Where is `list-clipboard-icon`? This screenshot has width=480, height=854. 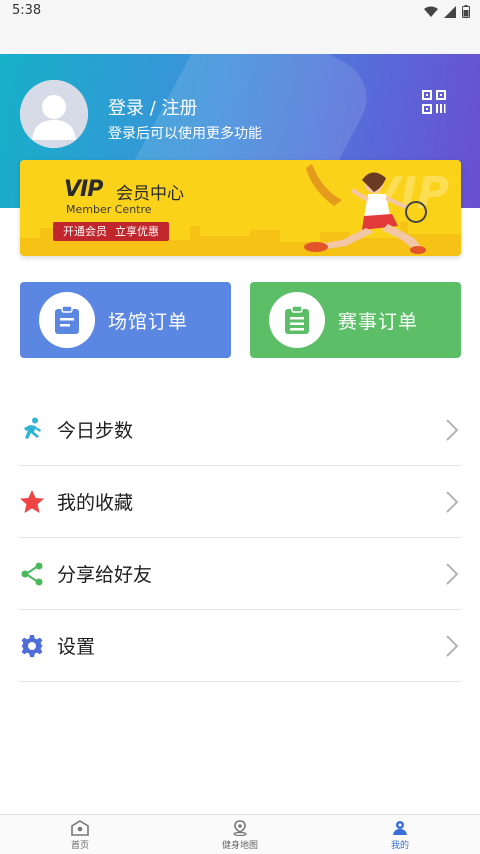 list-clipboard-icon is located at coordinates (297, 320).